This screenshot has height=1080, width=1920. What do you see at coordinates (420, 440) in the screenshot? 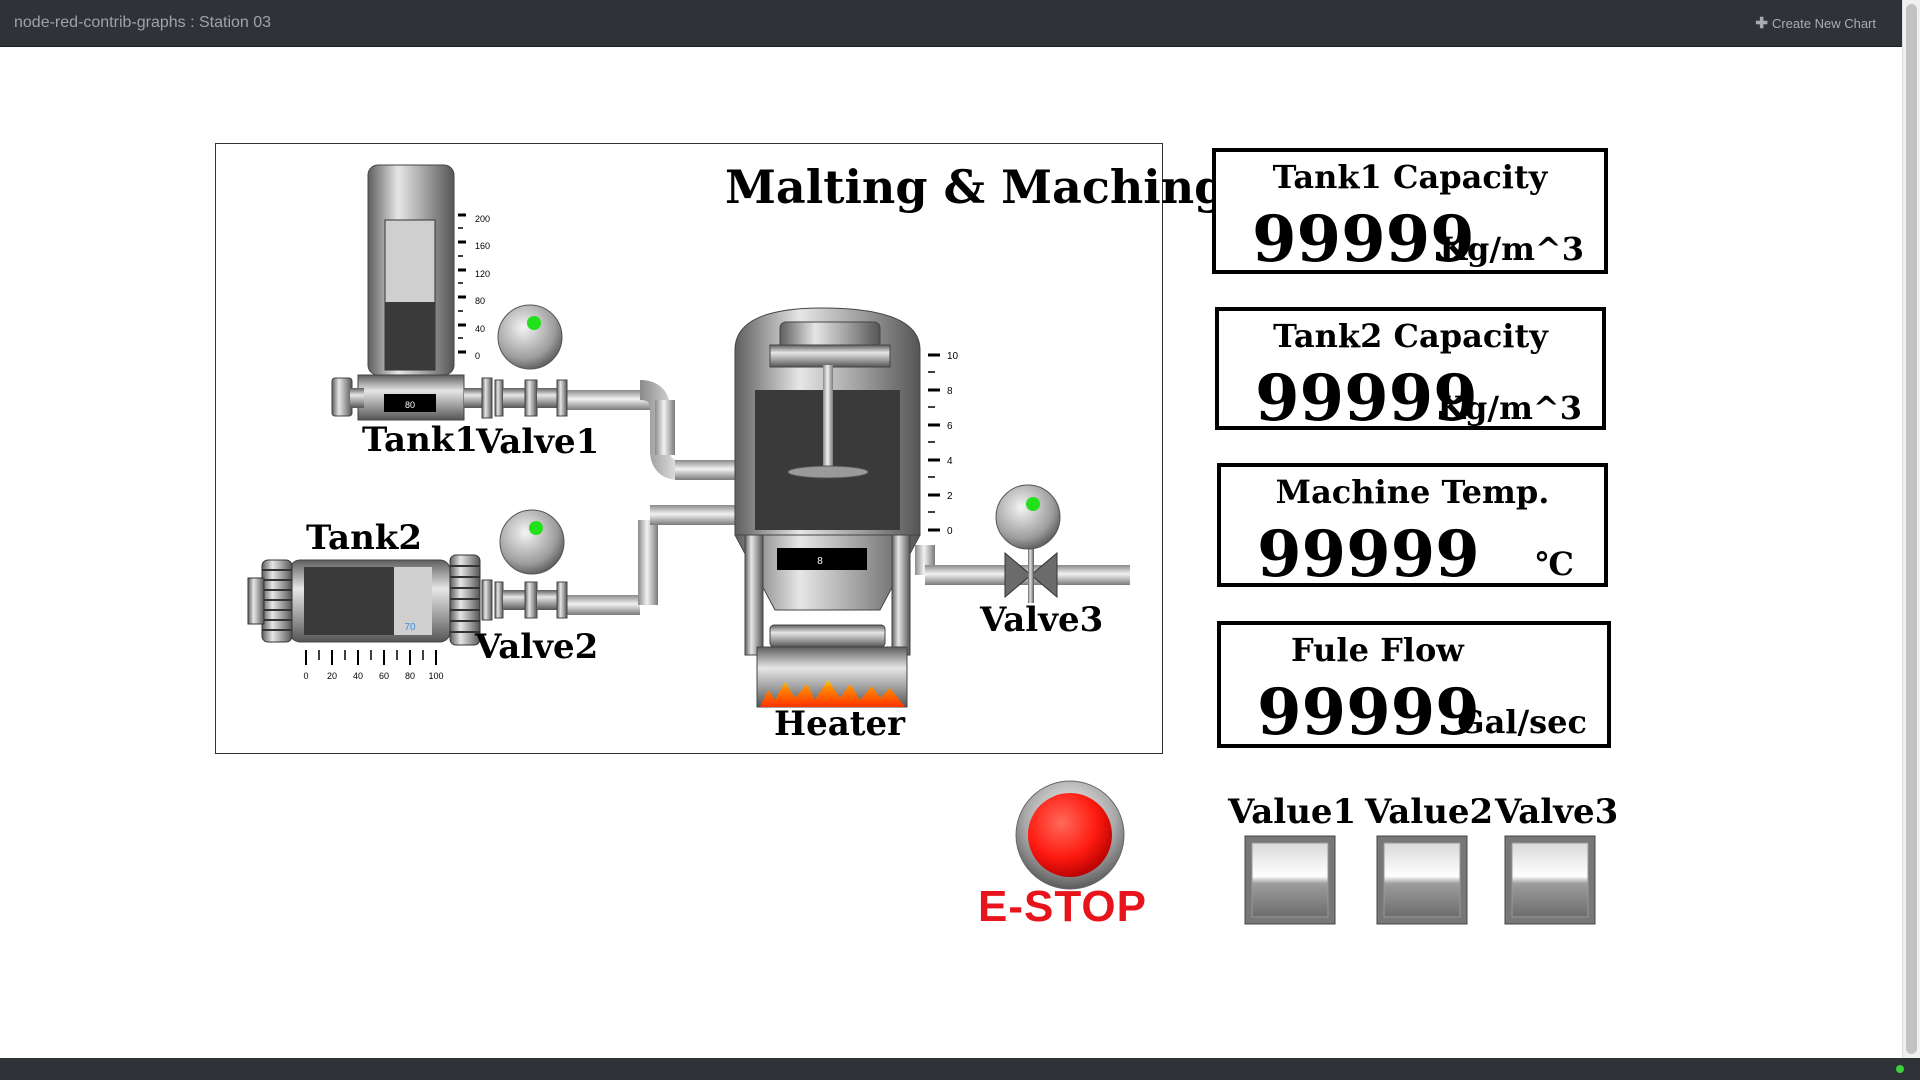
I see `tank1-label: Tank1` at bounding box center [420, 440].